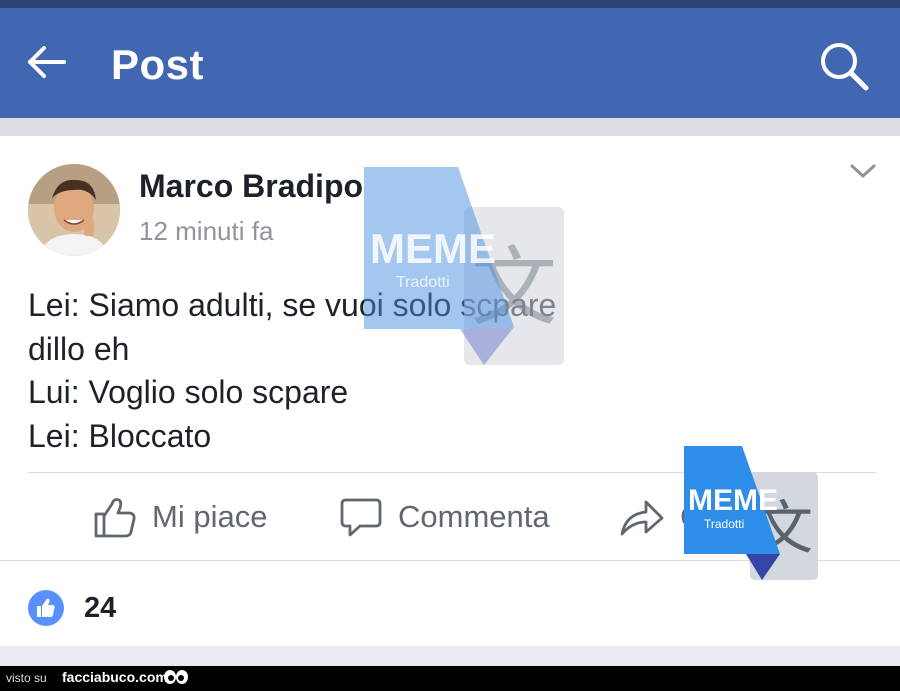 The image size is (900, 691). What do you see at coordinates (158, 64) in the screenshot?
I see `page-title: Post` at bounding box center [158, 64].